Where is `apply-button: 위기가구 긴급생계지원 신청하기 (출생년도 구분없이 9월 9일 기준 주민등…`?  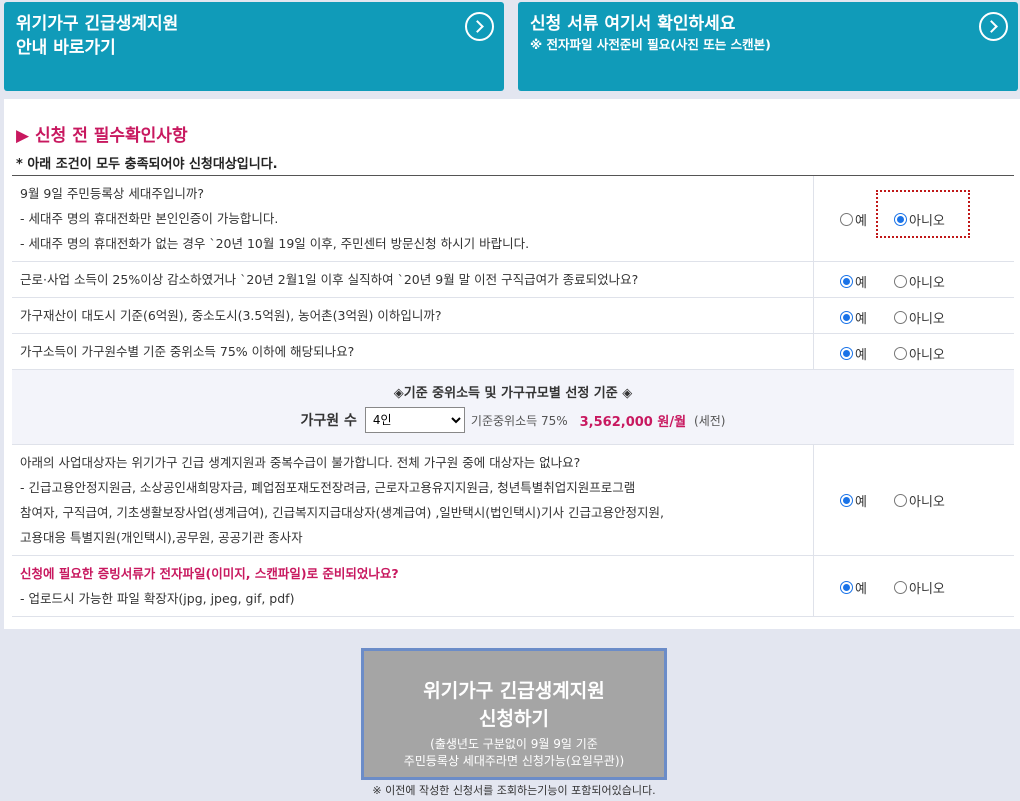 apply-button: 위기가구 긴급생계지원 신청하기 (출생년도 구분없이 9월 9일 기준 주민등… is located at coordinates (514, 714).